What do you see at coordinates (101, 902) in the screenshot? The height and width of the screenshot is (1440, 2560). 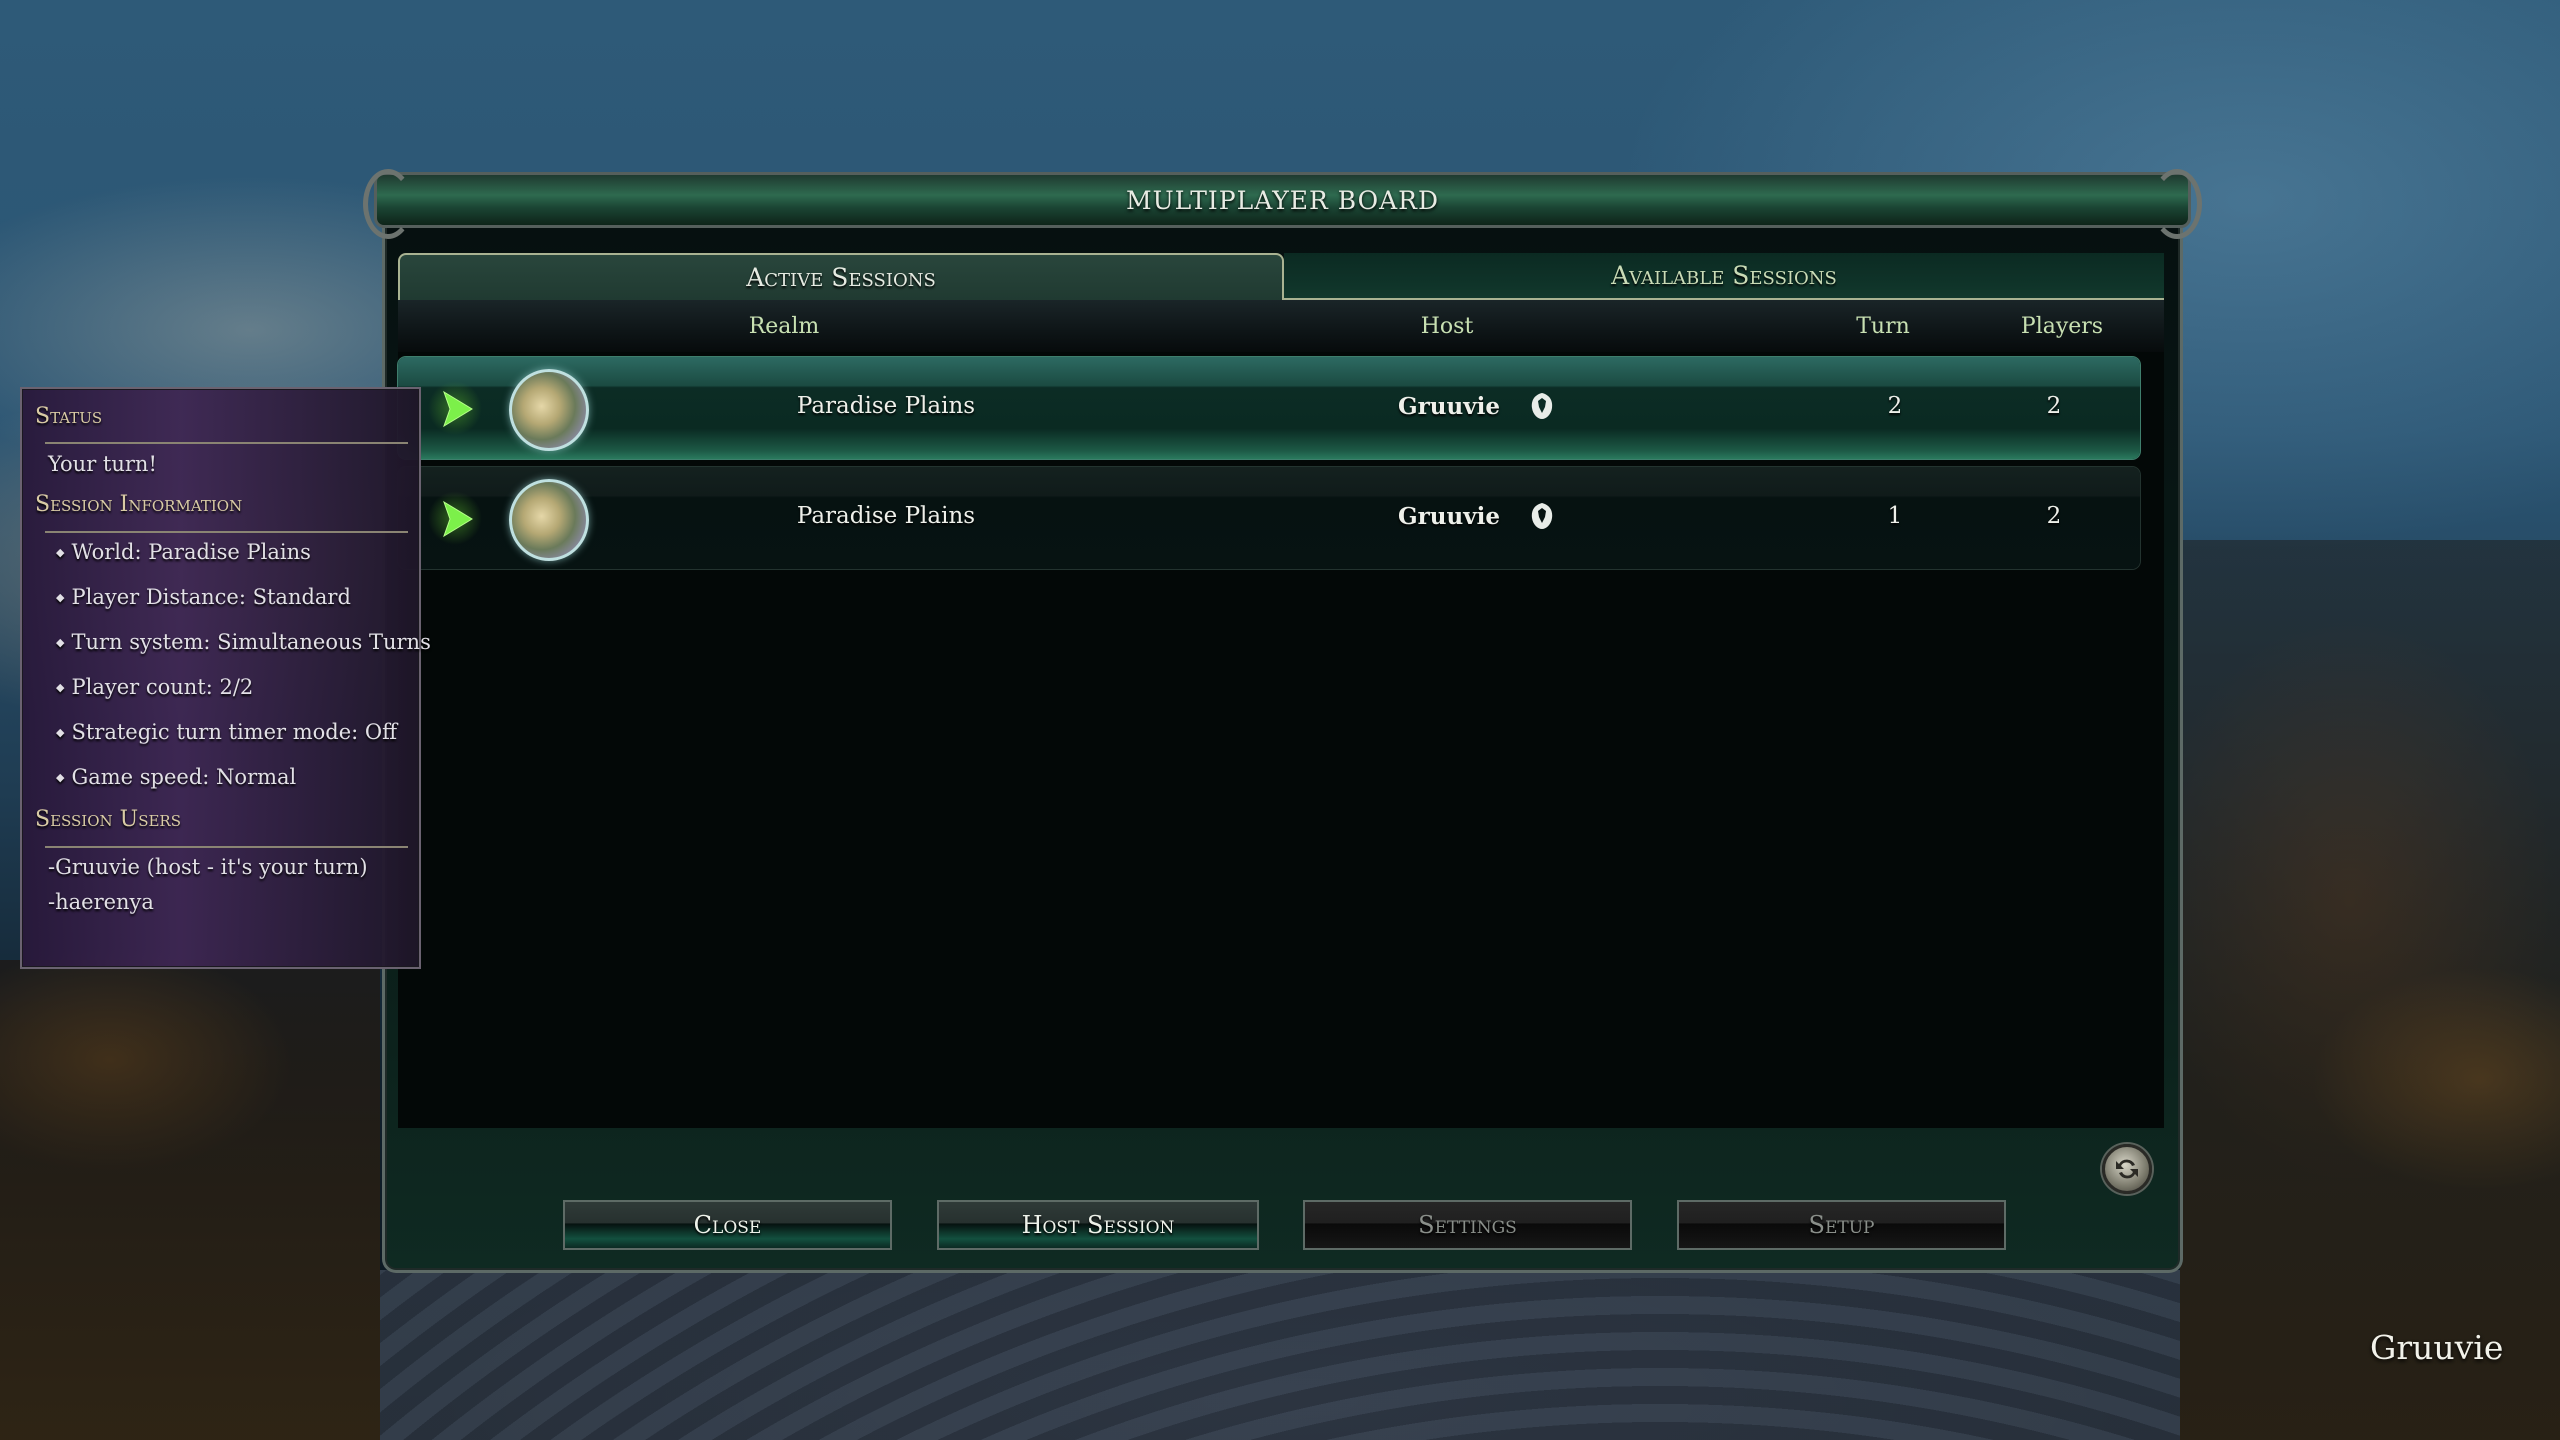 I see `session-user: -haerenya` at bounding box center [101, 902].